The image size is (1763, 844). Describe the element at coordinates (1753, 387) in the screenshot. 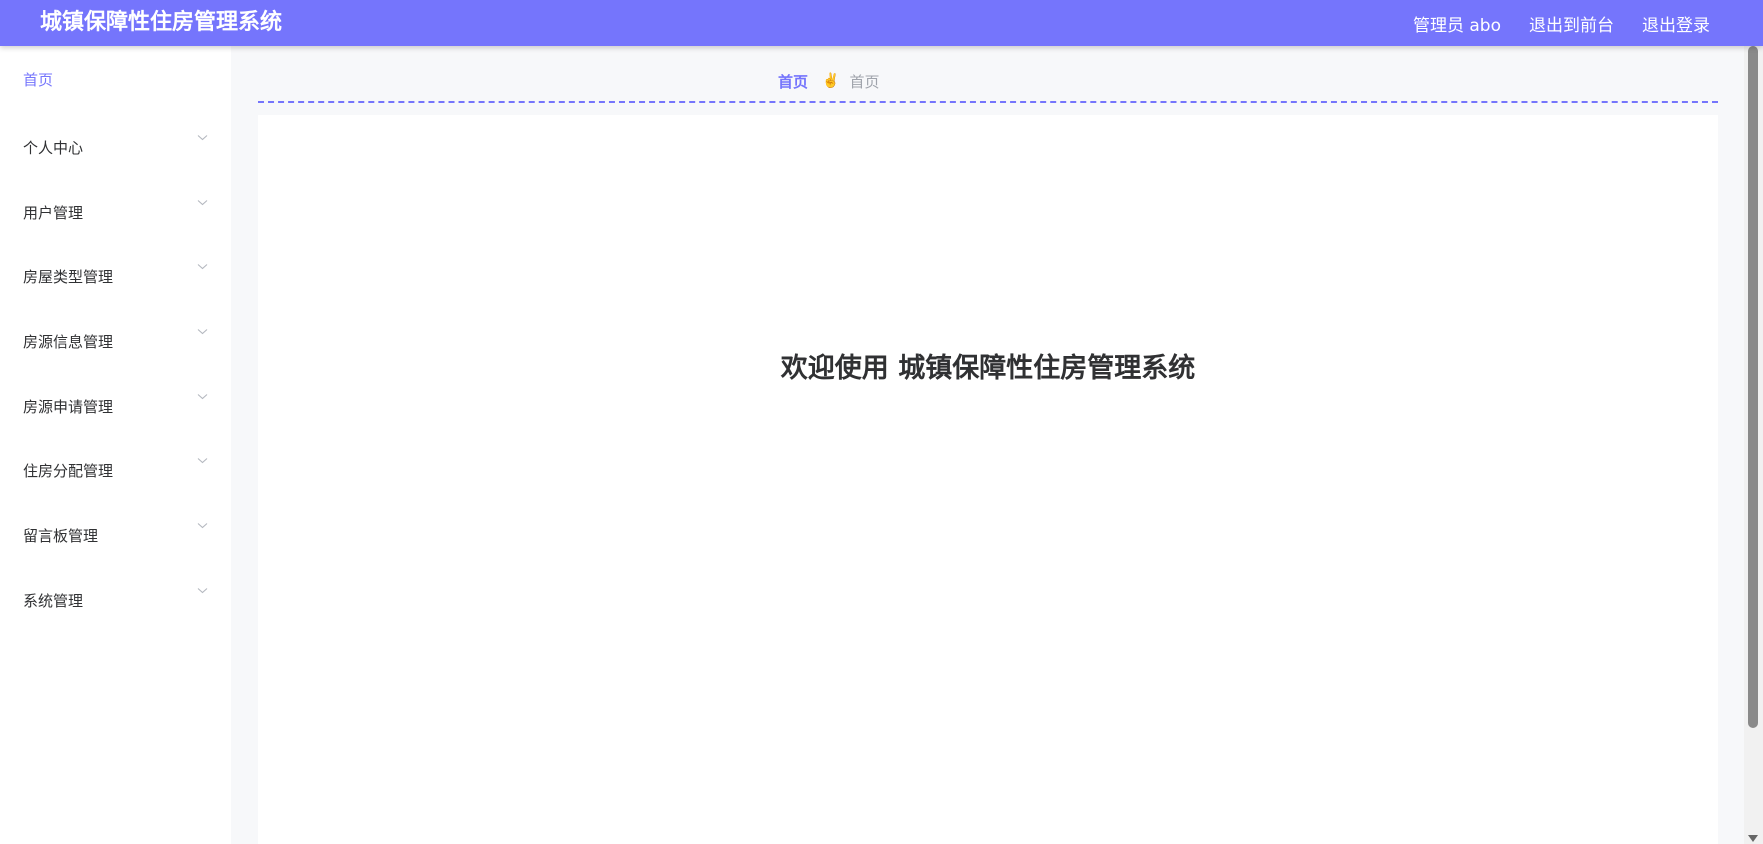

I see `scrollbar-thumb` at that location.